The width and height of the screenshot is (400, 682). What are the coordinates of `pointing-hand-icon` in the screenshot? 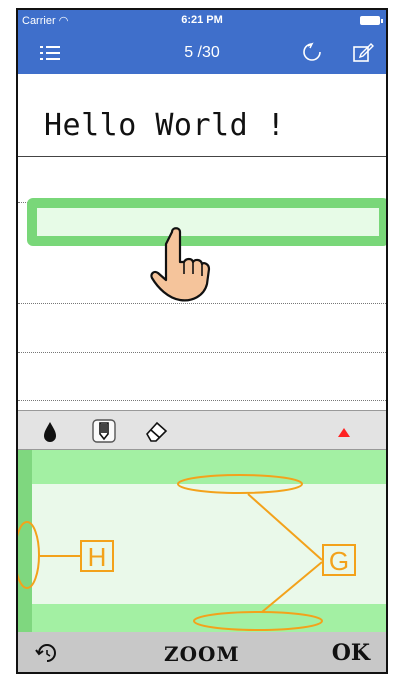 It's located at (180, 264).